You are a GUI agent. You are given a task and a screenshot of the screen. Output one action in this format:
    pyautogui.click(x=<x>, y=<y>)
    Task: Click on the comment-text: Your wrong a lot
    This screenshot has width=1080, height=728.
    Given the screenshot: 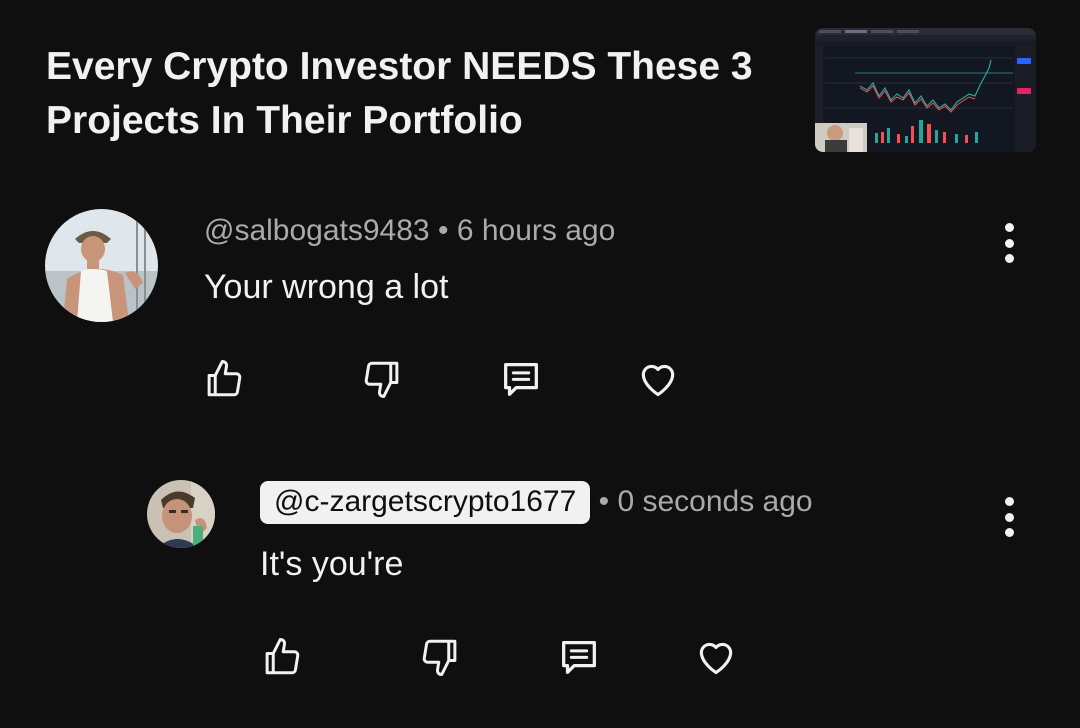 What is the action you would take?
    pyautogui.click(x=326, y=287)
    